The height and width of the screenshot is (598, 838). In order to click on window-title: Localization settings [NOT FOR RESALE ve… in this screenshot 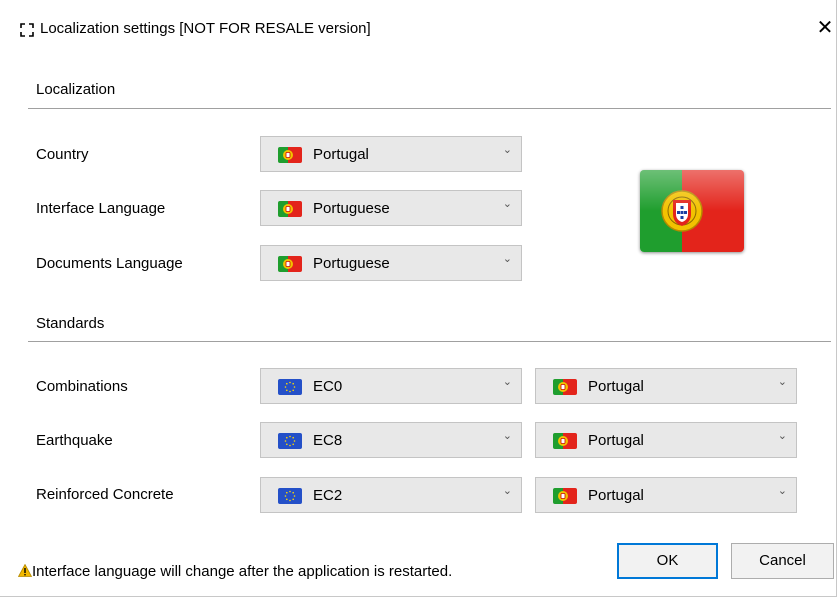, I will do `click(205, 28)`.